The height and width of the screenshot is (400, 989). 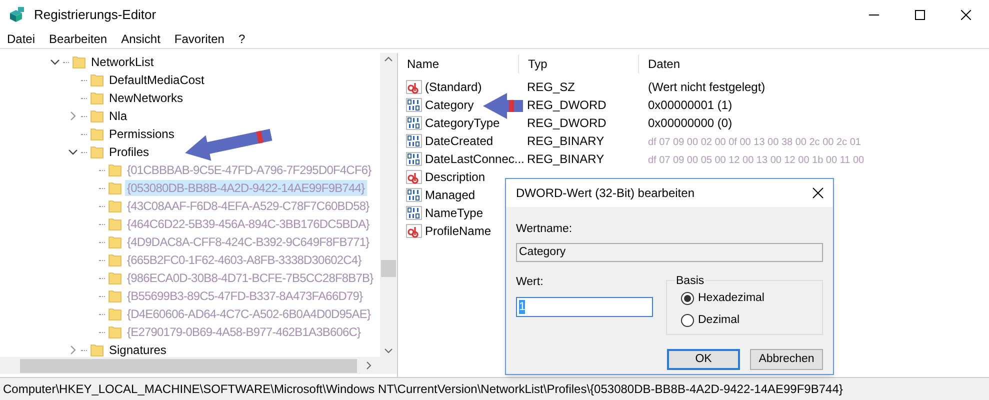 What do you see at coordinates (503, 106) in the screenshot?
I see `annotation-arrow` at bounding box center [503, 106].